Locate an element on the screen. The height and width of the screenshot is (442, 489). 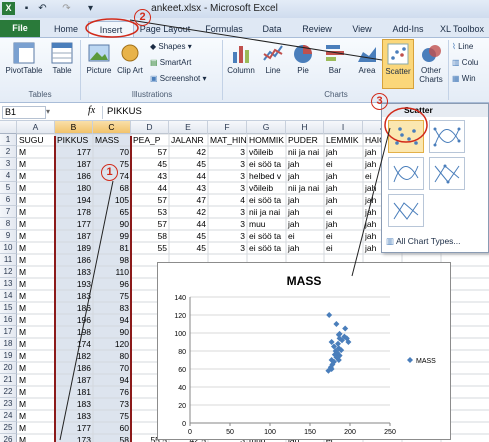
scatter-option-highlight is located at coordinates (406, 125).